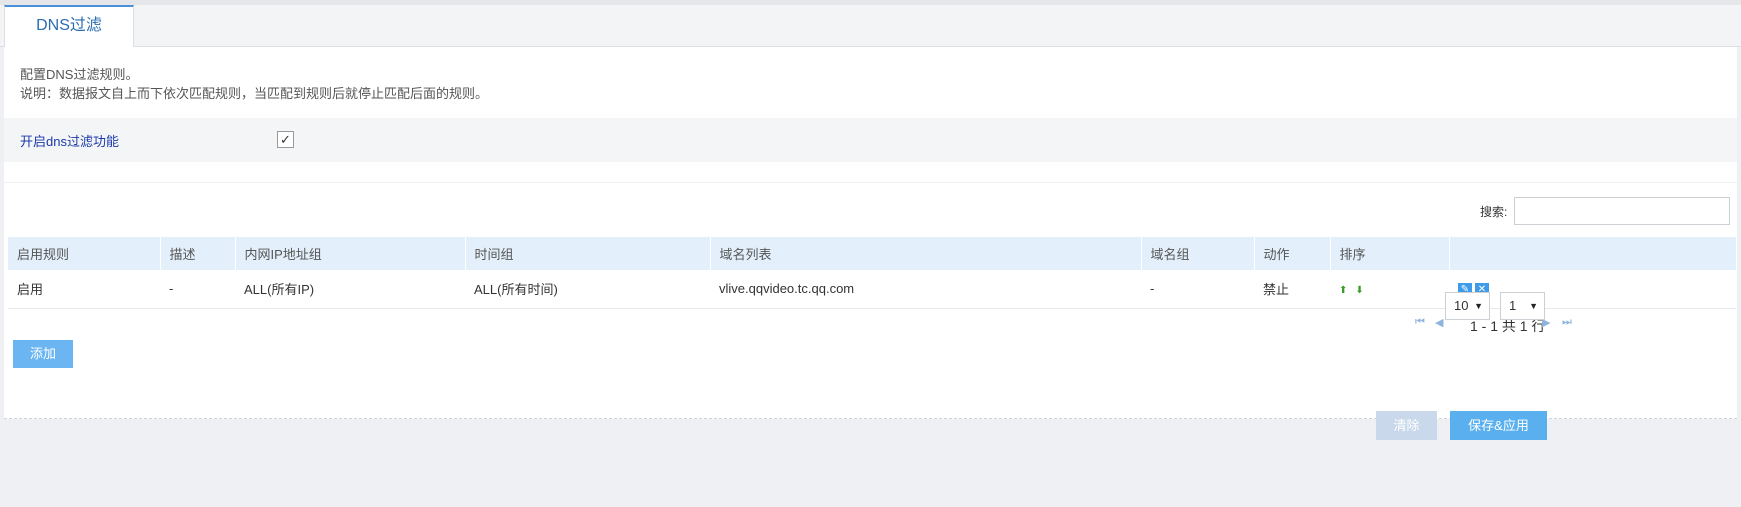  What do you see at coordinates (1567, 322) in the screenshot?
I see `last-page-icon: ⏭` at bounding box center [1567, 322].